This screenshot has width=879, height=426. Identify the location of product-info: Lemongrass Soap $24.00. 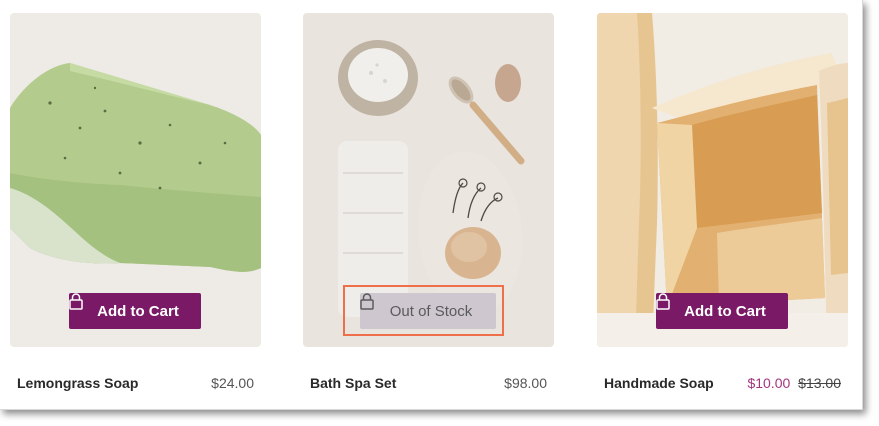
(135, 383).